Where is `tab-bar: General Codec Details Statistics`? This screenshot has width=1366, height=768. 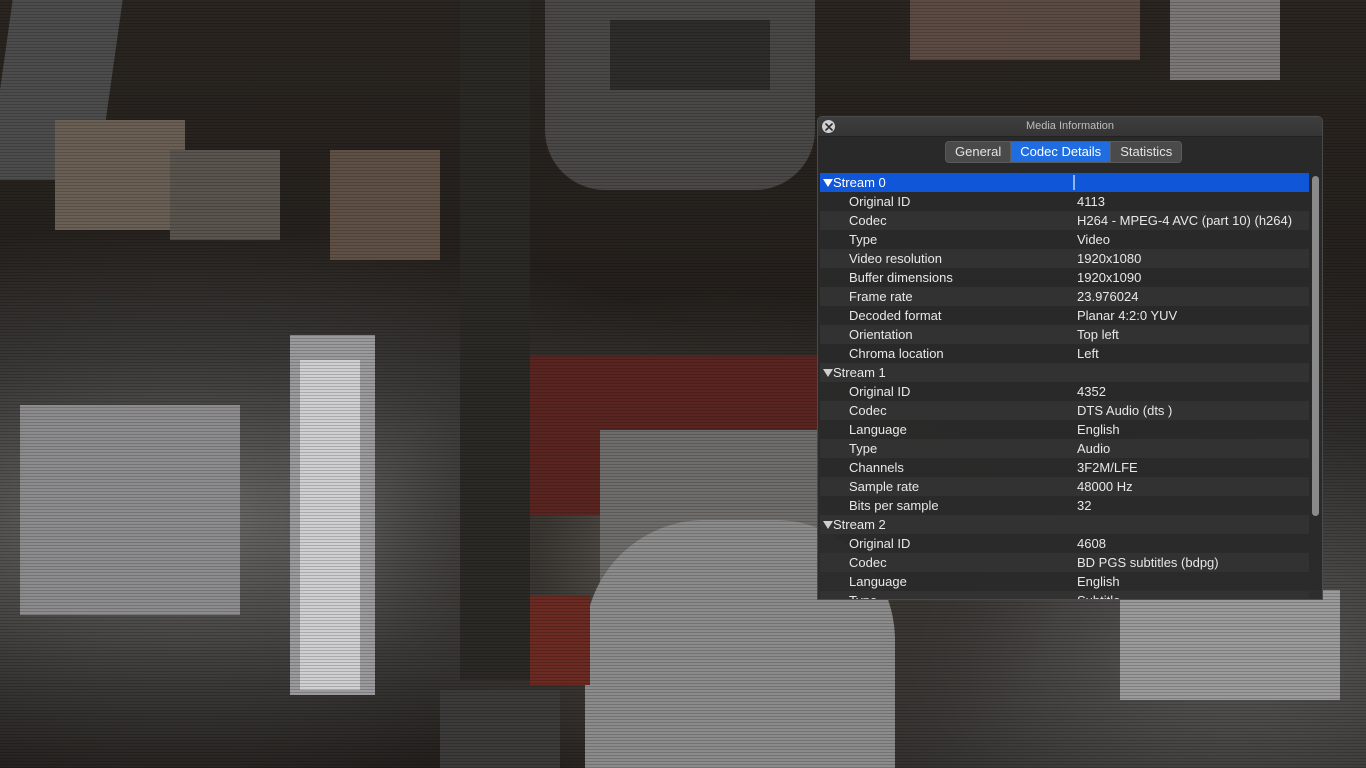
tab-bar: General Codec Details Statistics is located at coordinates (1064, 152).